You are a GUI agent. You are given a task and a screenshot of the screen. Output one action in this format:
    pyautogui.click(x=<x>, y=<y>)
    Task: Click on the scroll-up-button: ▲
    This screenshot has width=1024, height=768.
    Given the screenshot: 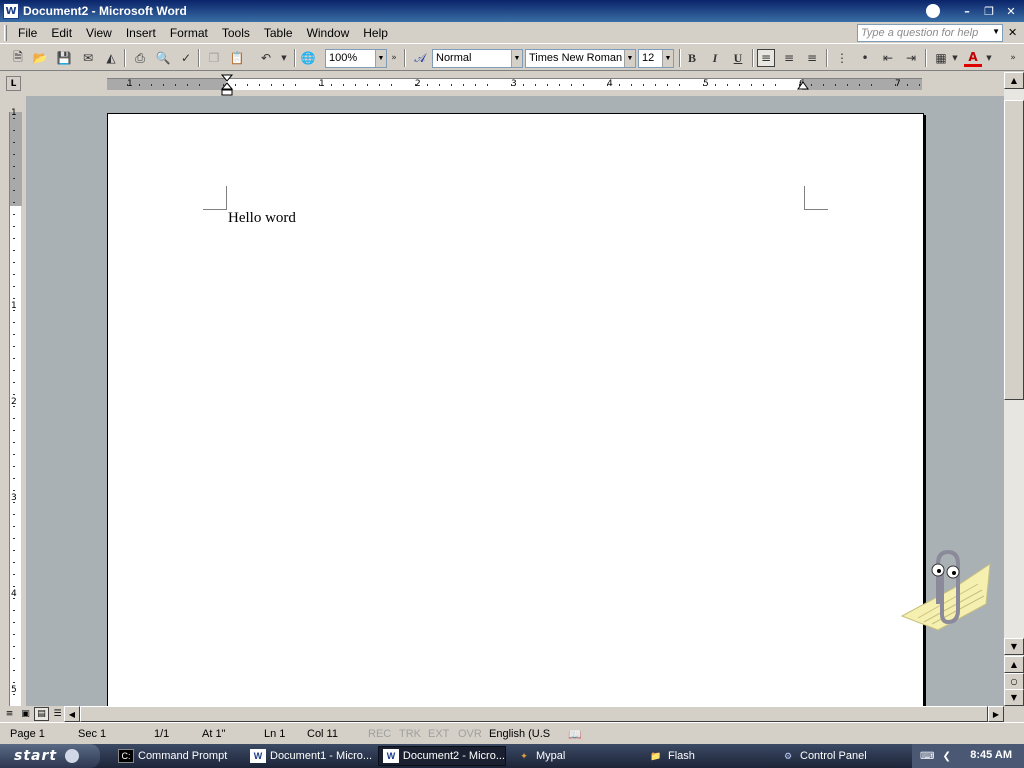 What is the action you would take?
    pyautogui.click(x=1014, y=80)
    